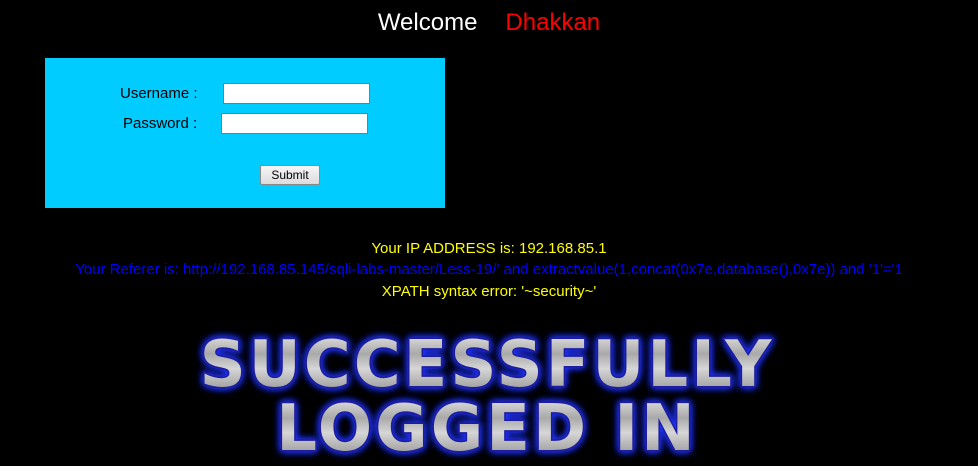 This screenshot has width=978, height=466. I want to click on submit-button: Submit, so click(290, 175).